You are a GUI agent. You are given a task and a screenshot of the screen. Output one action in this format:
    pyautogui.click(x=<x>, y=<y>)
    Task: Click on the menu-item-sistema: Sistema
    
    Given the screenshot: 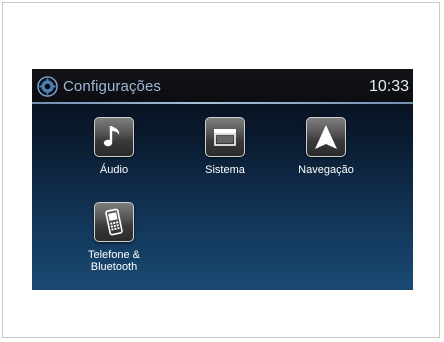 What is the action you would take?
    pyautogui.click(x=225, y=146)
    